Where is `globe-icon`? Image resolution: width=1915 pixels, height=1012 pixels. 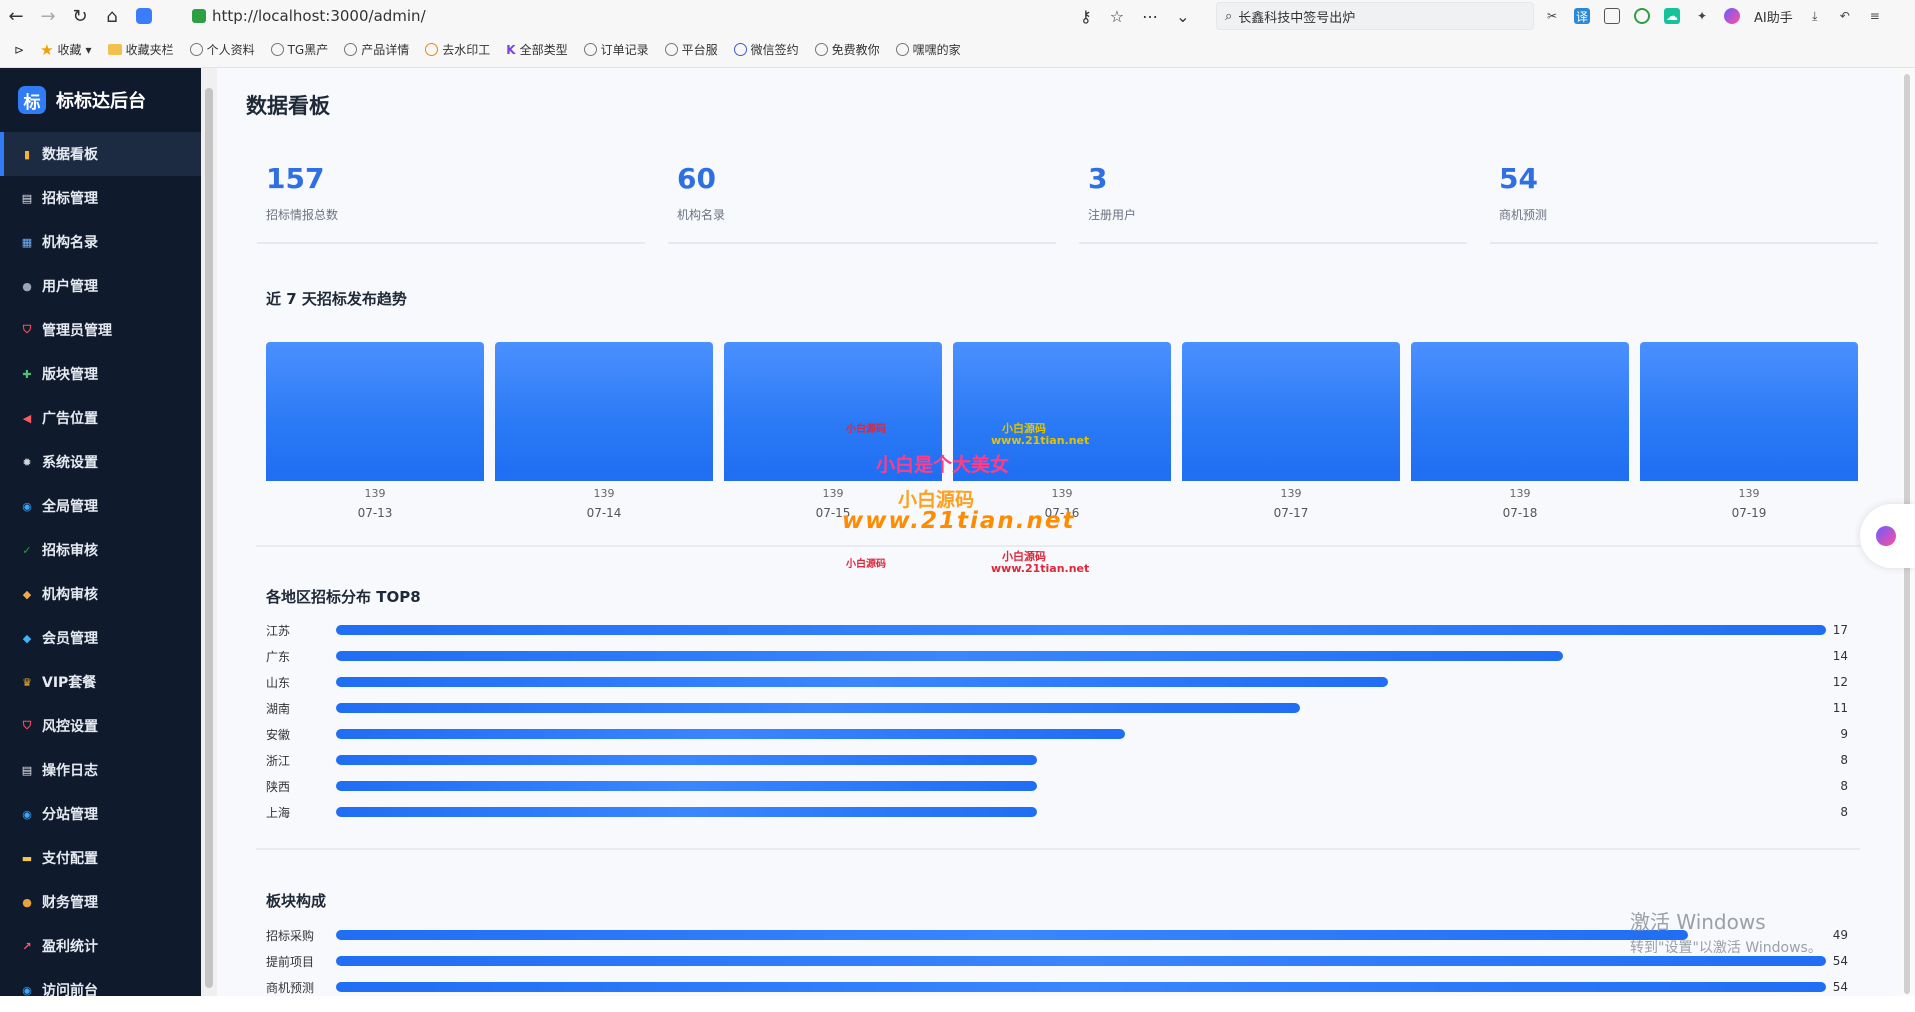
globe-icon is located at coordinates (196, 49).